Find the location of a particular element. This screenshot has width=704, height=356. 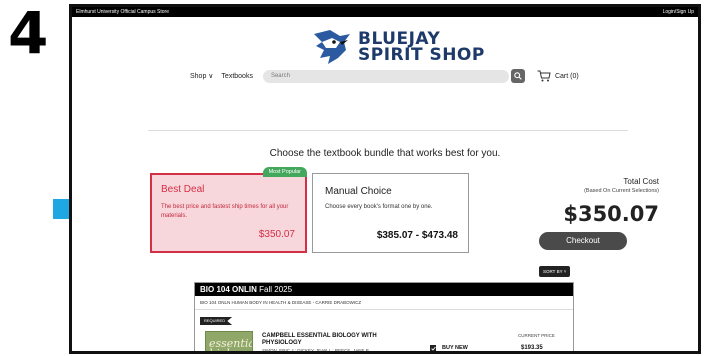

book-cover-image: essential biology is located at coordinates (229, 342).